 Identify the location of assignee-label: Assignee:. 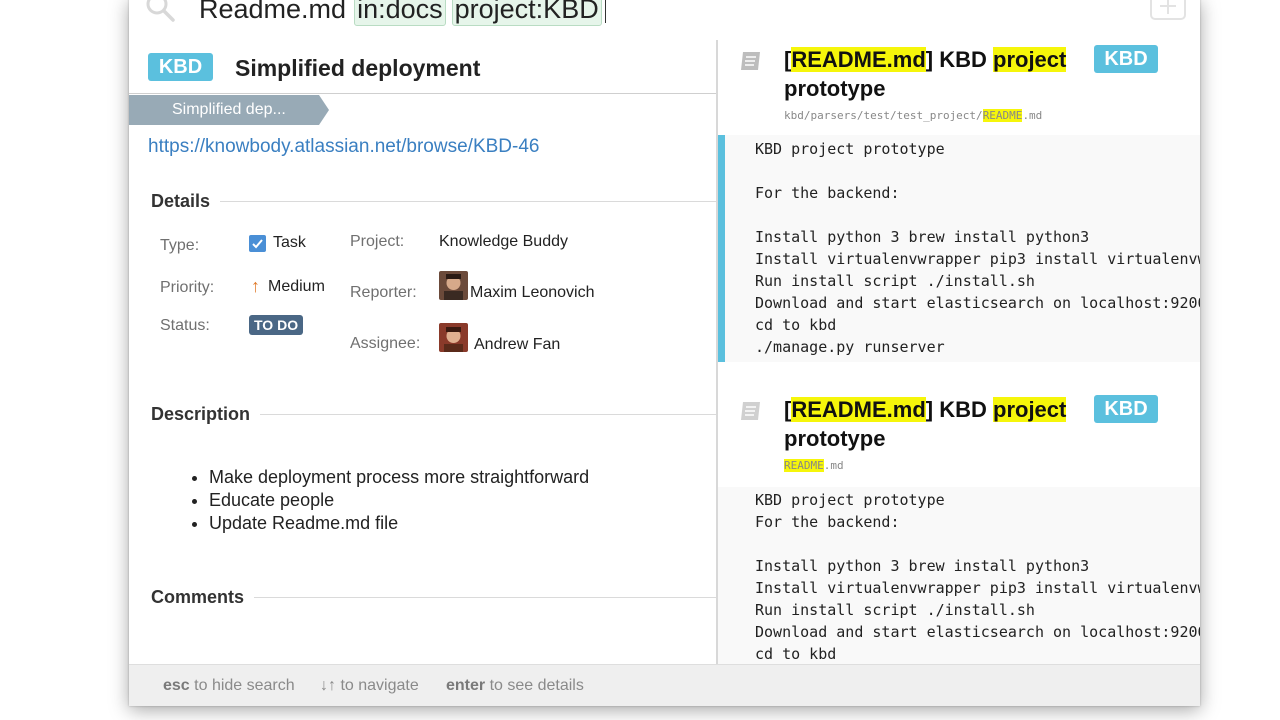
(385, 343).